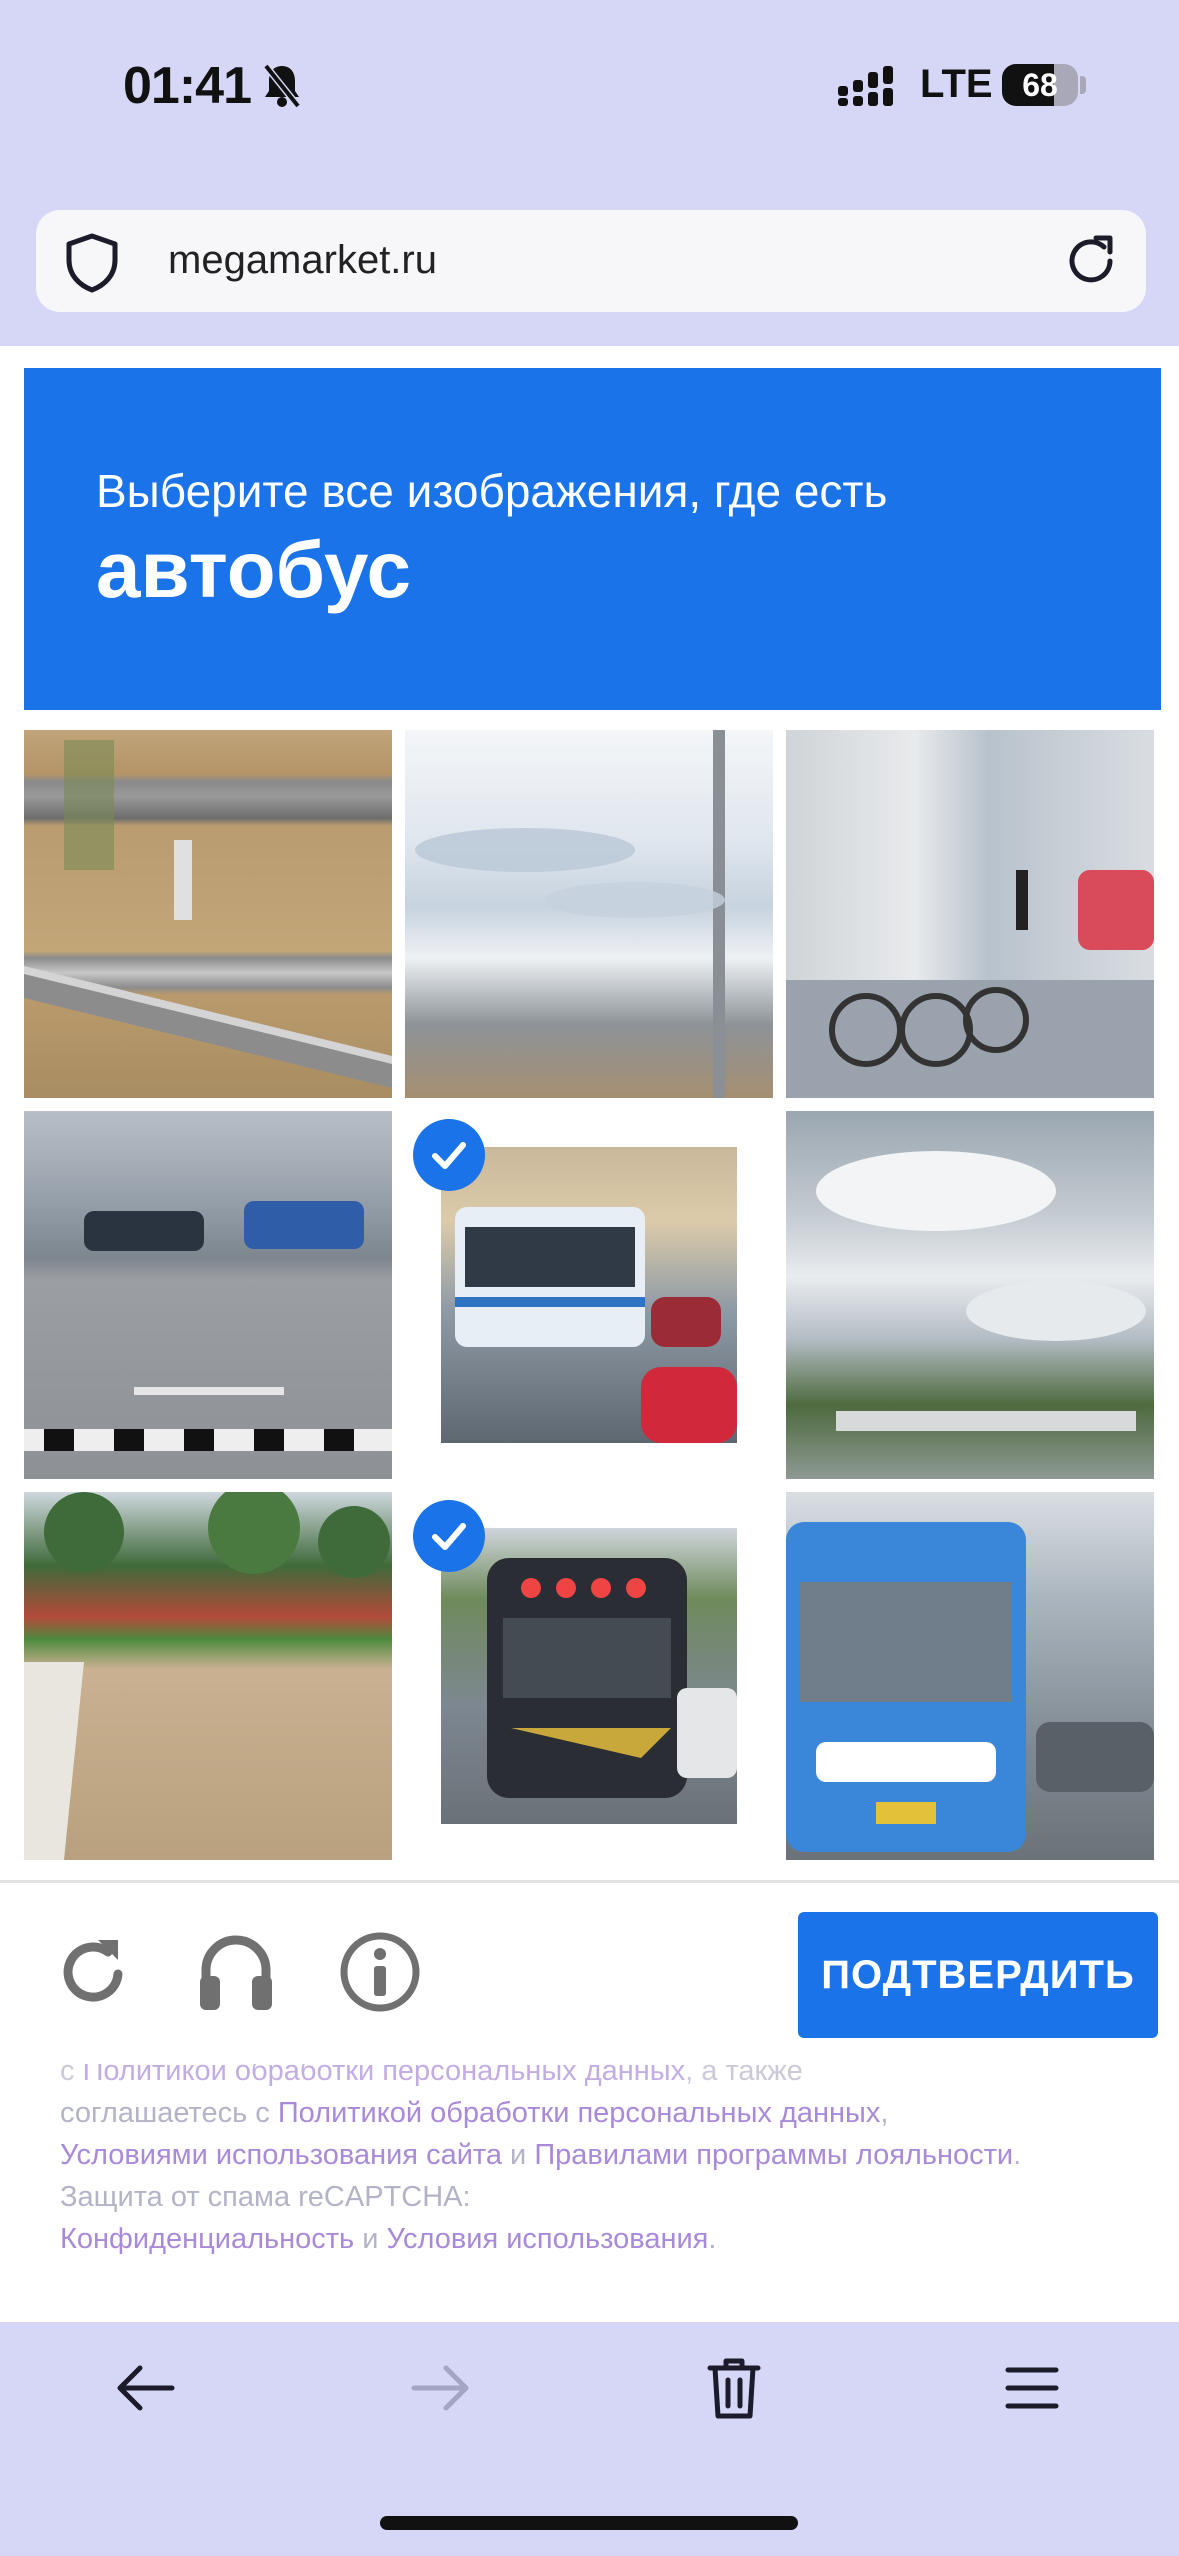 This screenshot has height=2556, width=1179. What do you see at coordinates (1032, 2388) in the screenshot?
I see `menu-icon` at bounding box center [1032, 2388].